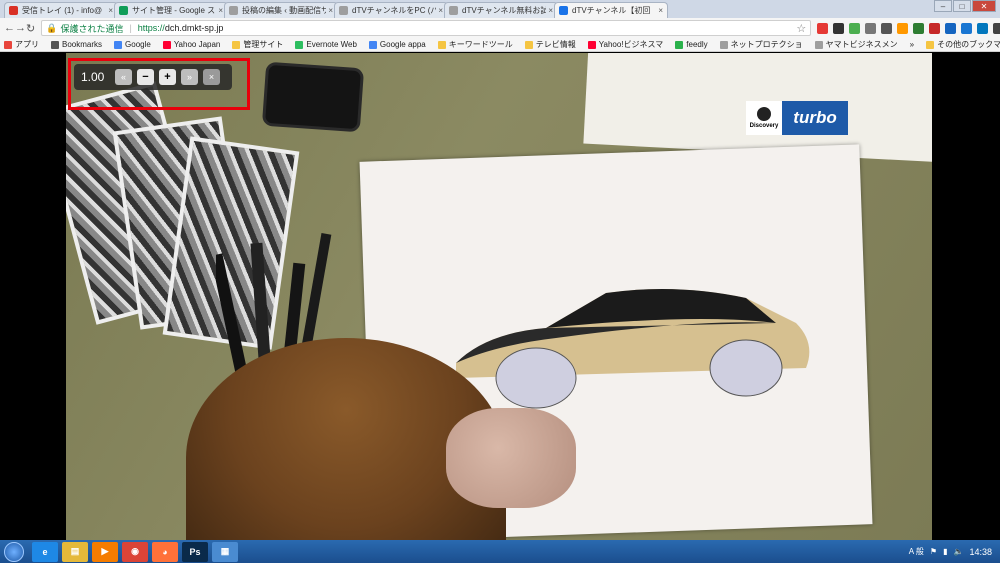 This screenshot has height=563, width=1000. I want to click on bookmark-item: Google, so click(132, 44).